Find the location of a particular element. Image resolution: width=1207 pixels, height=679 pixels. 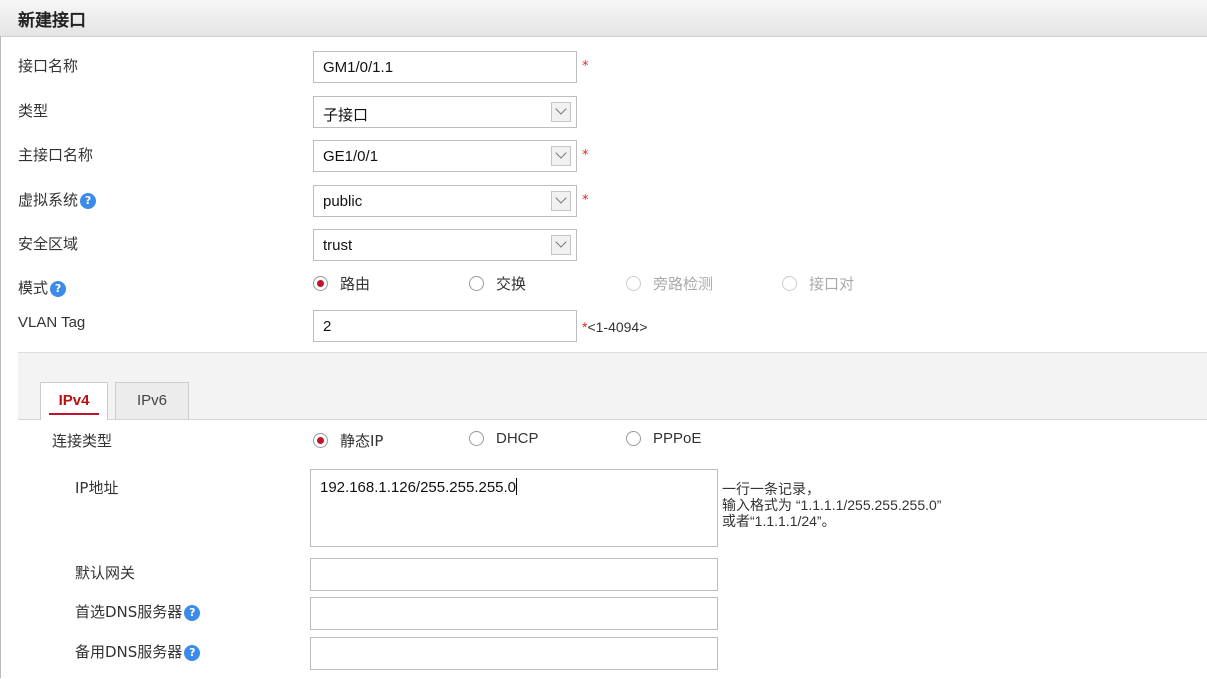

virtual-system-value: public is located at coordinates (343, 201).